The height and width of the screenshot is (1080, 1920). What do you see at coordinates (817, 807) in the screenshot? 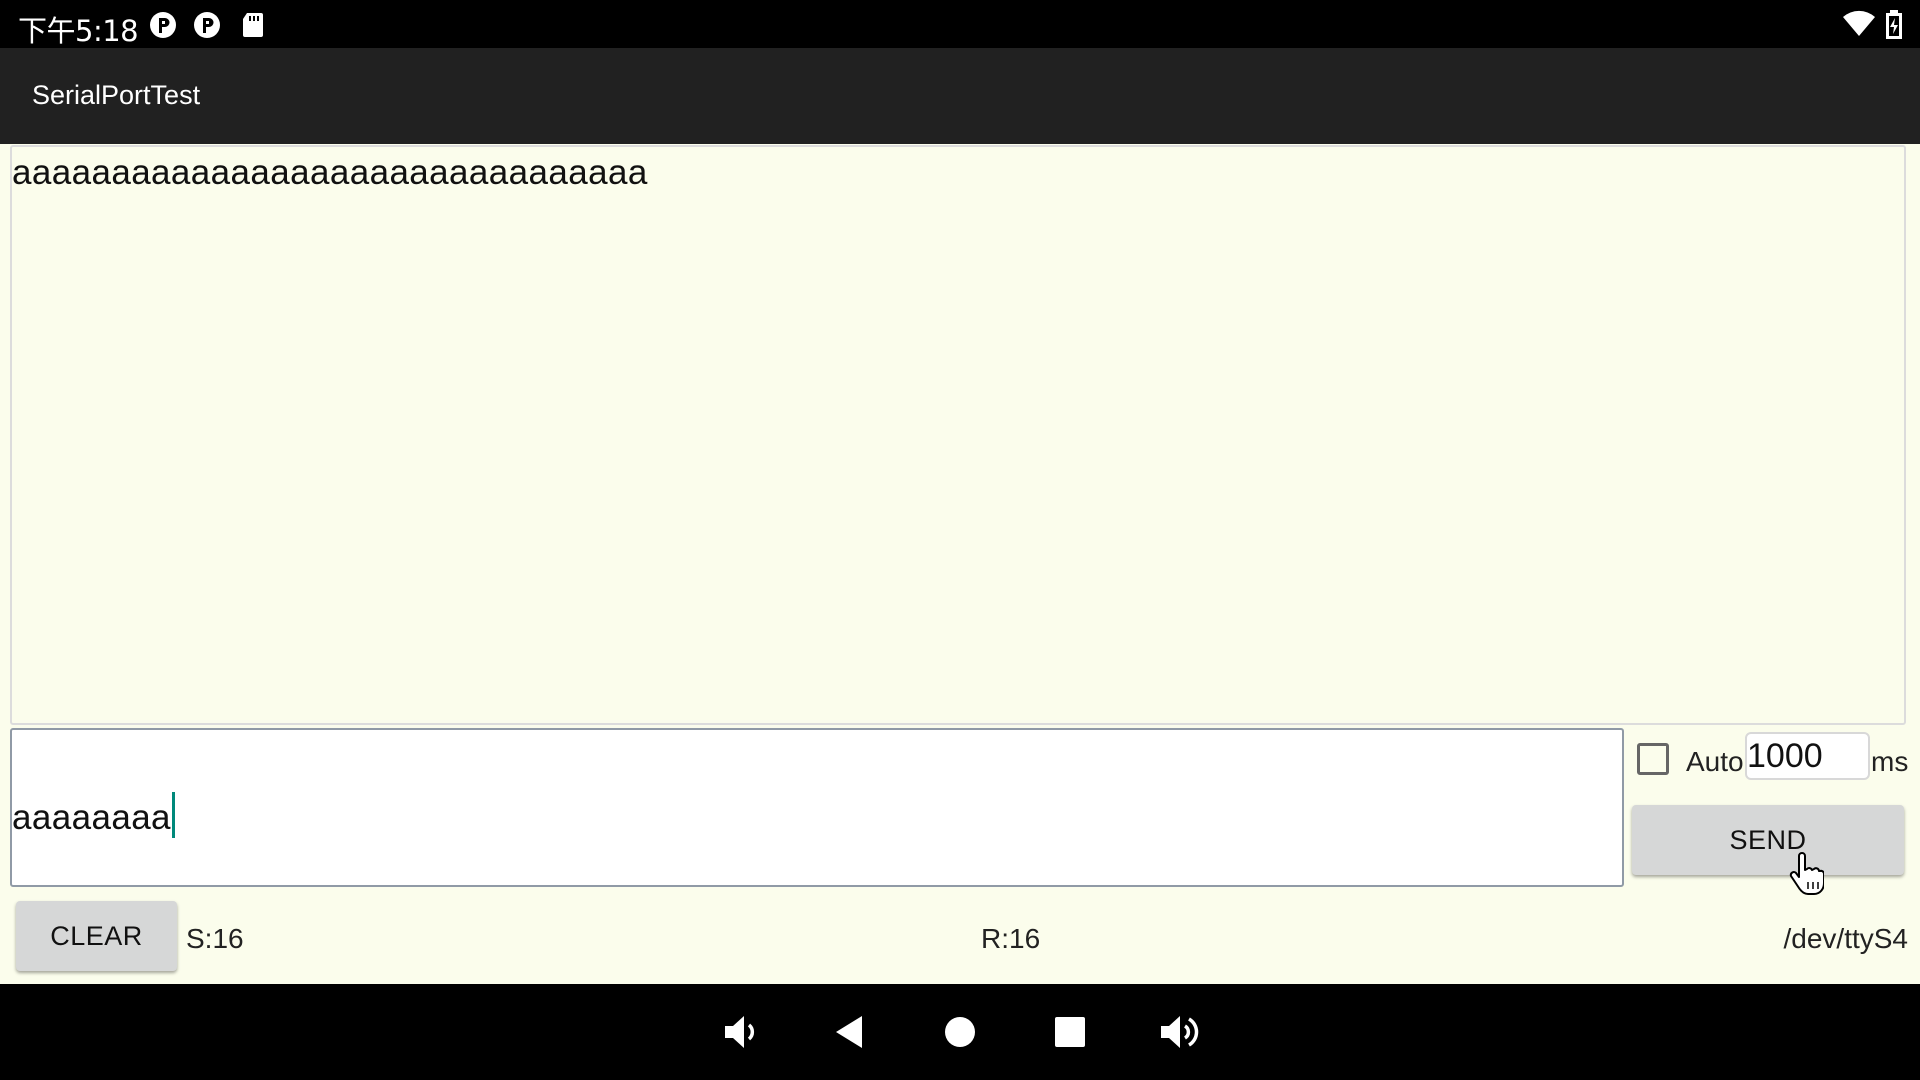
I see `send-input: aaaaaaaa` at bounding box center [817, 807].